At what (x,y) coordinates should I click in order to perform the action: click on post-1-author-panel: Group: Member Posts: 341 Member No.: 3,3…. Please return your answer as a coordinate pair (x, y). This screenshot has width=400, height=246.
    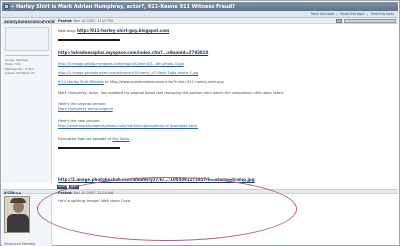
    Looking at the image, I should click on (27, 103).